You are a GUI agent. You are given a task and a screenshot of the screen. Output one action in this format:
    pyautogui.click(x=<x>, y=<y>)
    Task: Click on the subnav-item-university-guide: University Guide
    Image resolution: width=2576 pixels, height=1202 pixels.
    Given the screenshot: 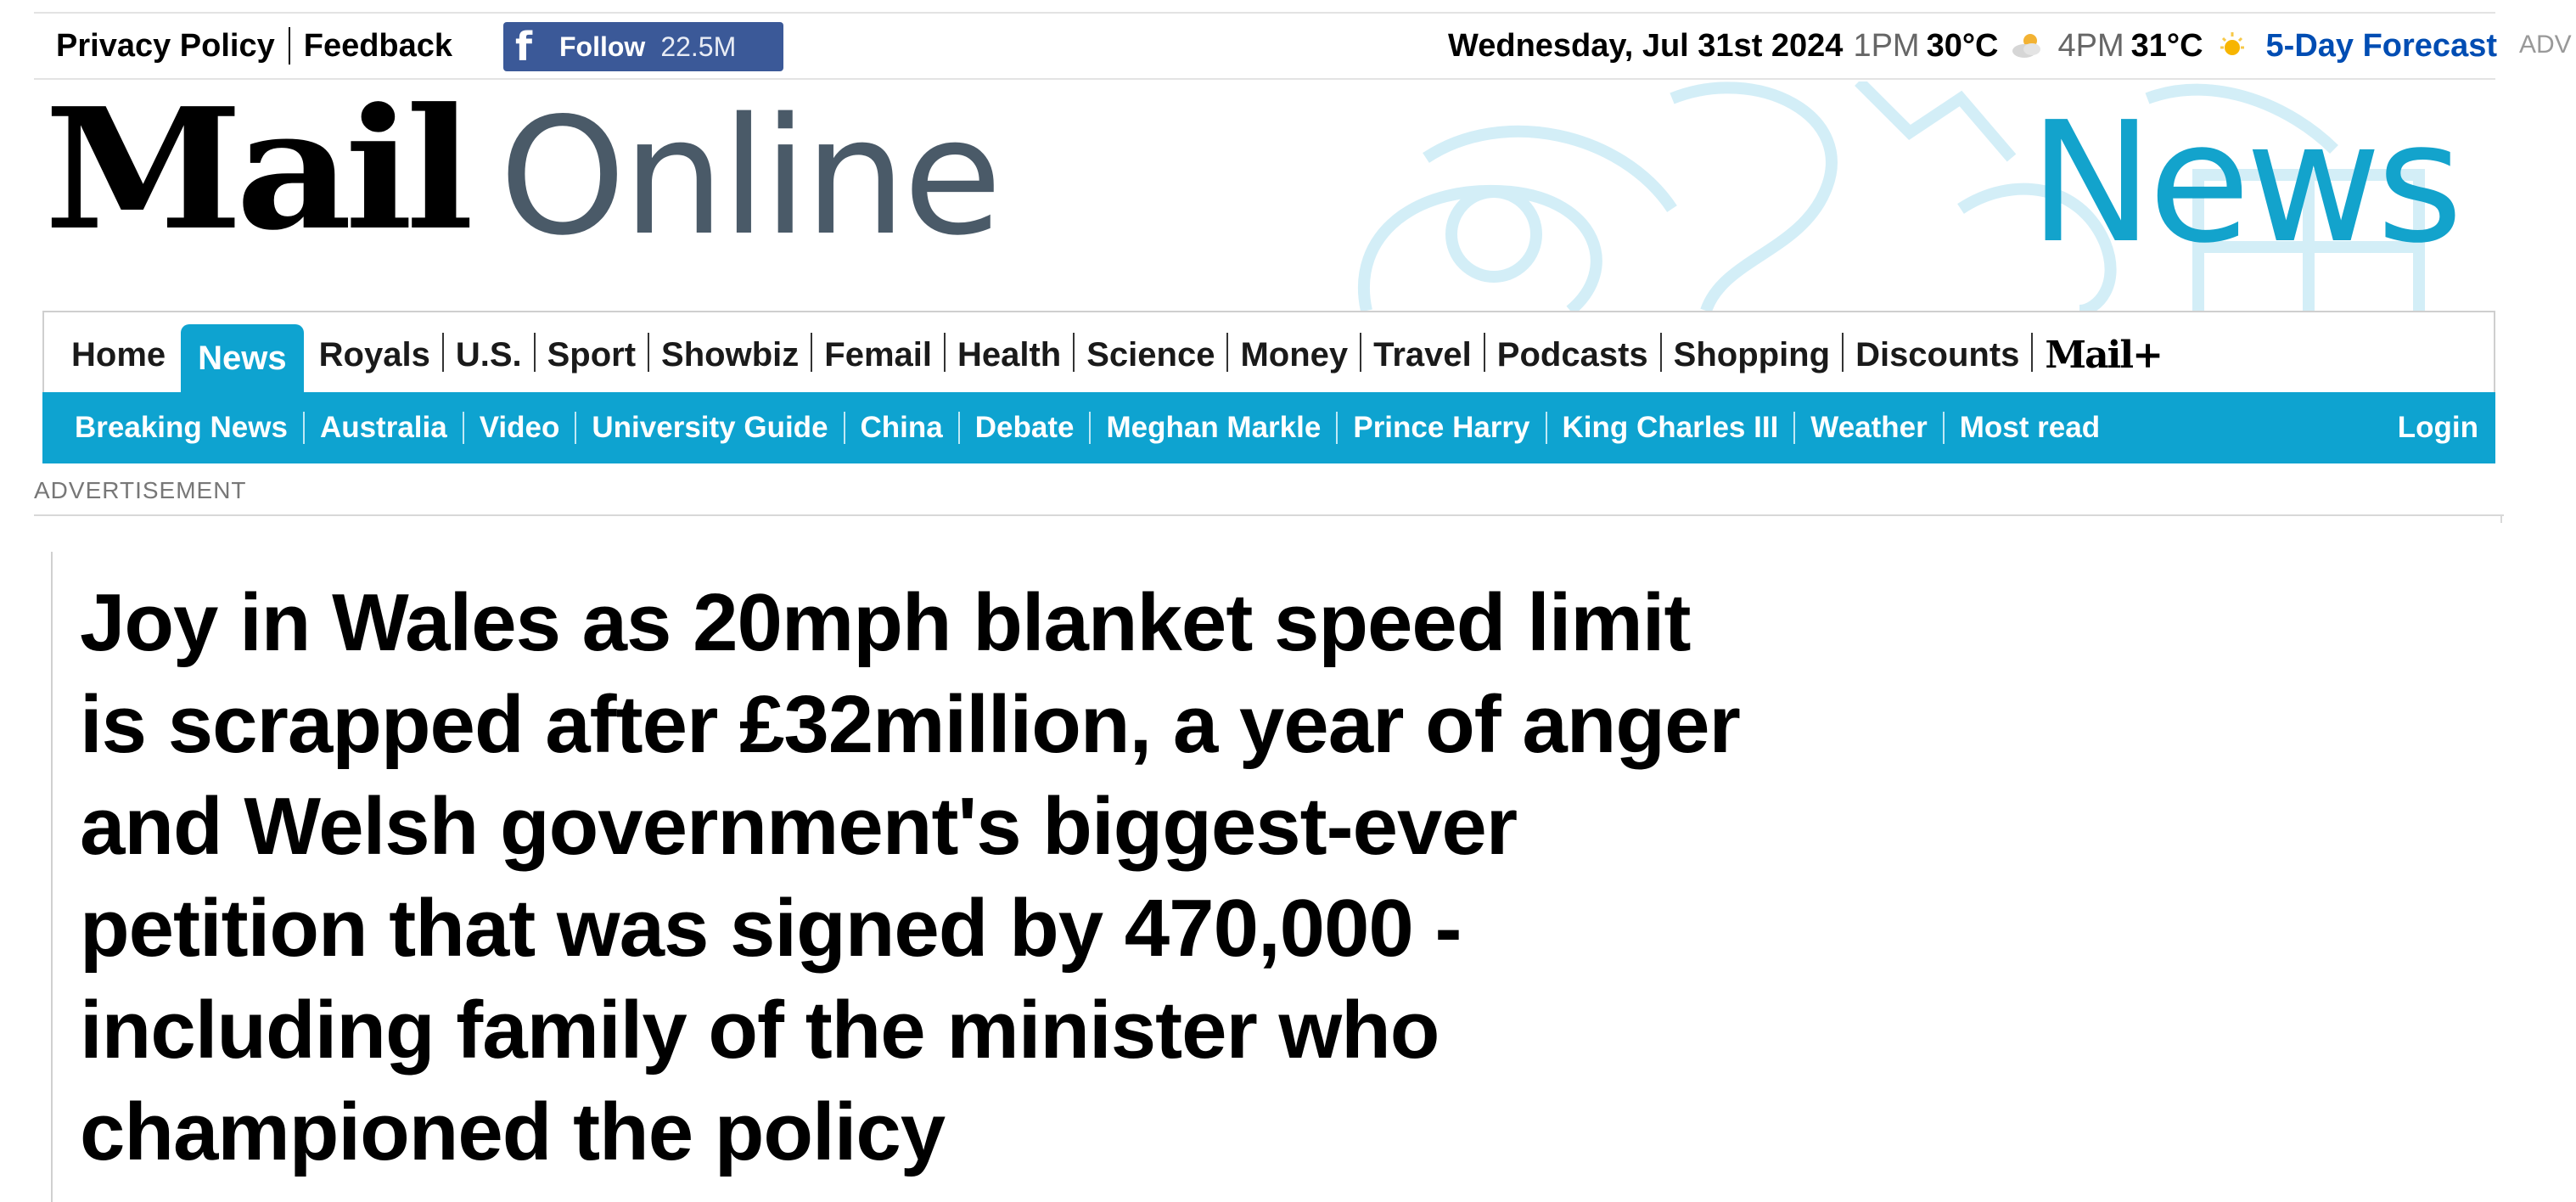 What is the action you would take?
    pyautogui.click(x=709, y=428)
    